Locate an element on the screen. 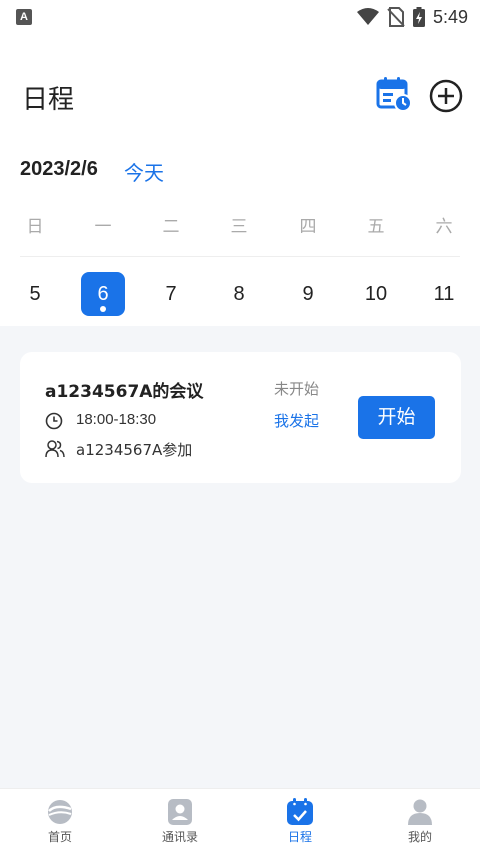 The image size is (480, 852). tab-contacts: 通讯录 is located at coordinates (180, 820).